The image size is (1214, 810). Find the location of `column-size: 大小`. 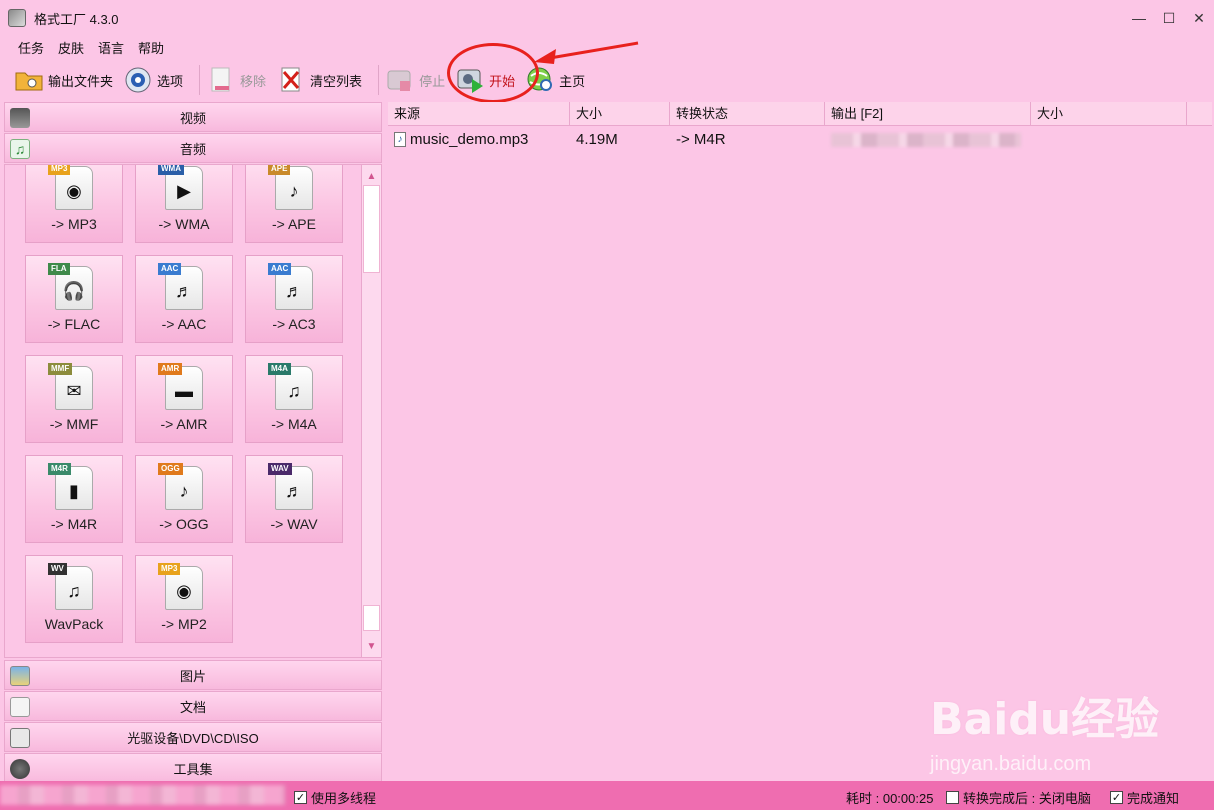

column-size: 大小 is located at coordinates (620, 114).